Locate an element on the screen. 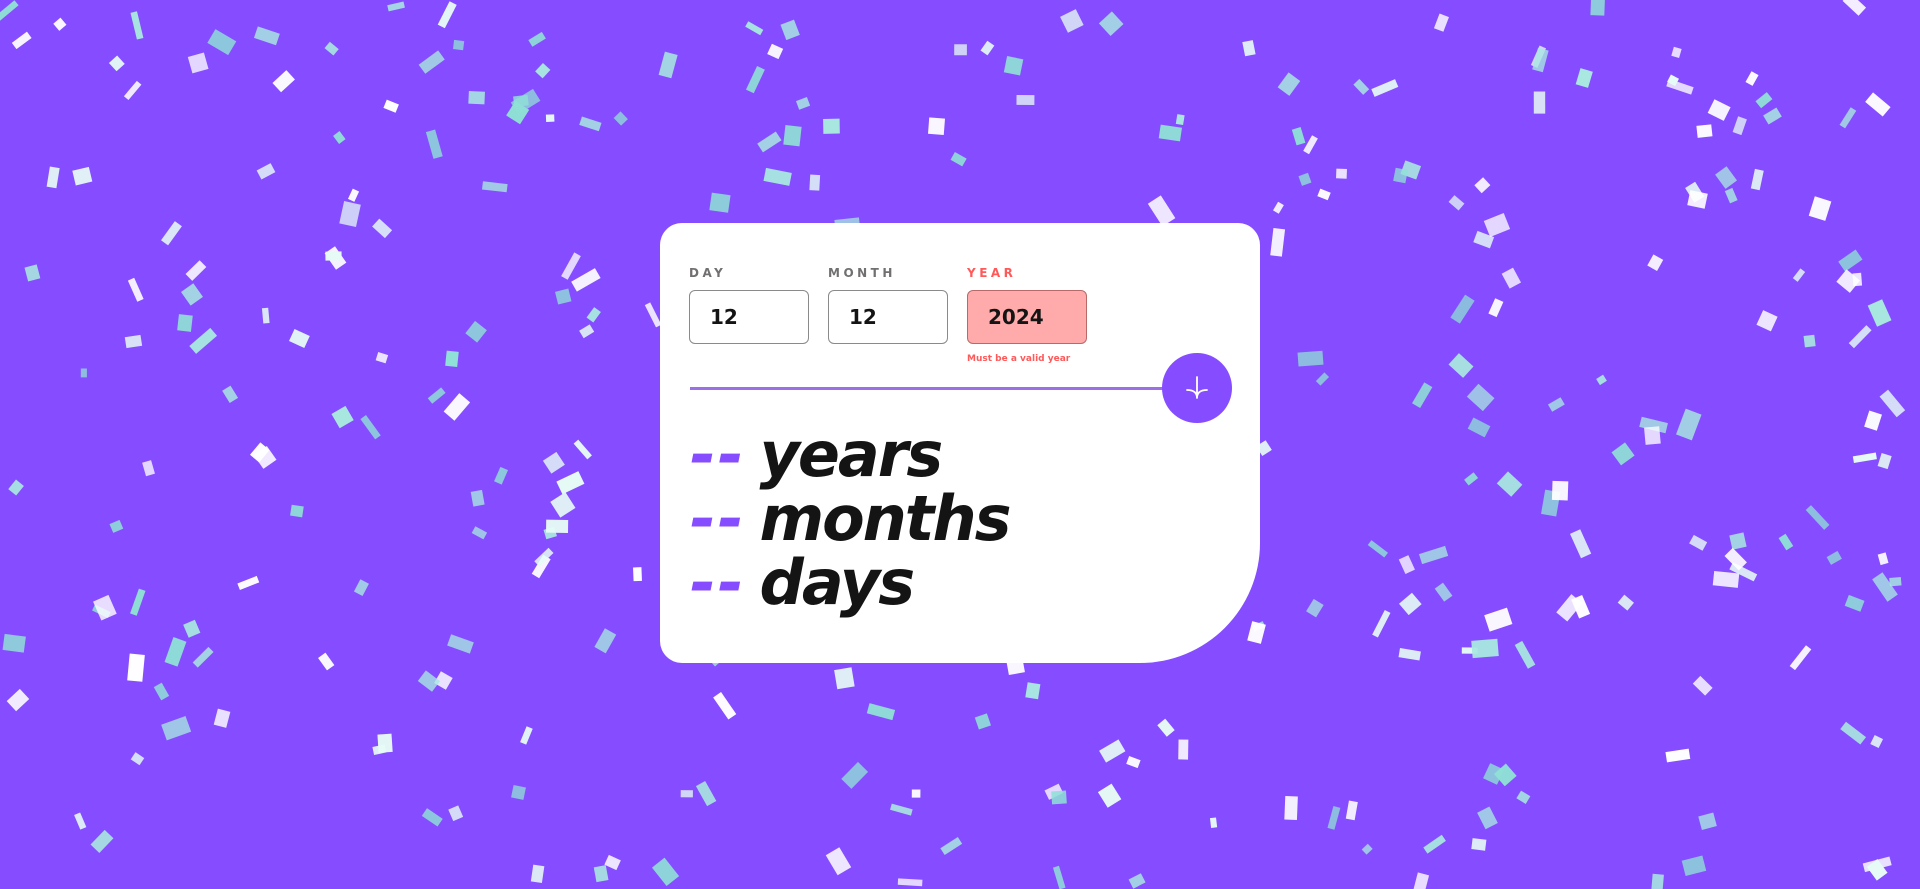  day-input is located at coordinates (749, 317).